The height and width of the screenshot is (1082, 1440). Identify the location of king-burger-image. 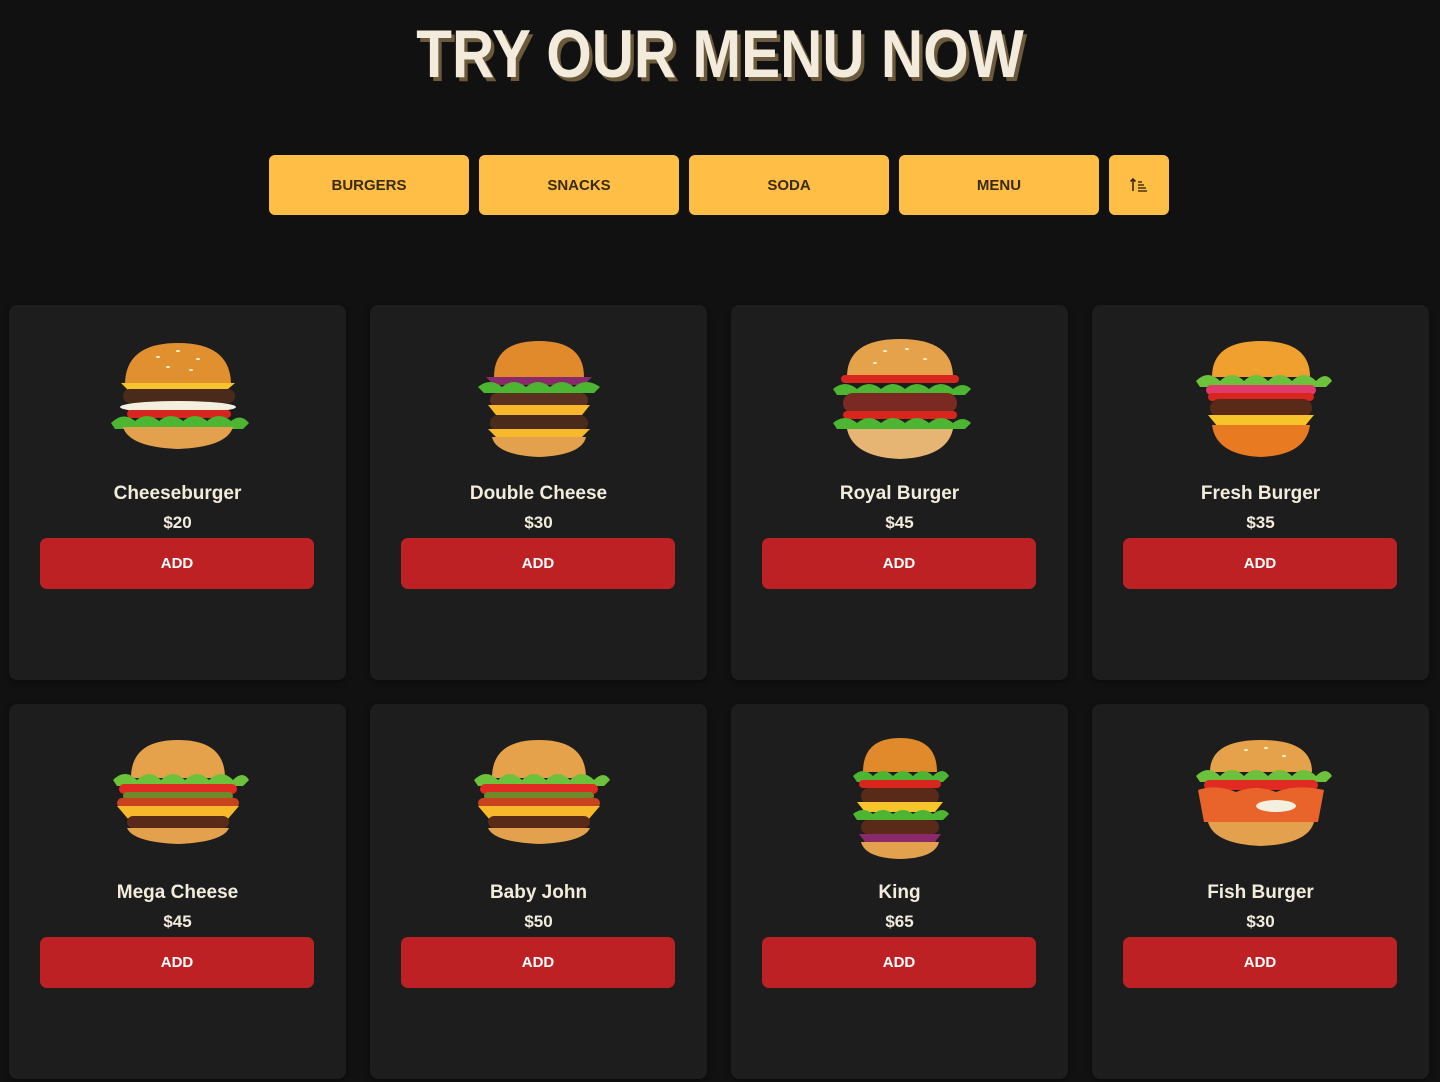
(900, 798).